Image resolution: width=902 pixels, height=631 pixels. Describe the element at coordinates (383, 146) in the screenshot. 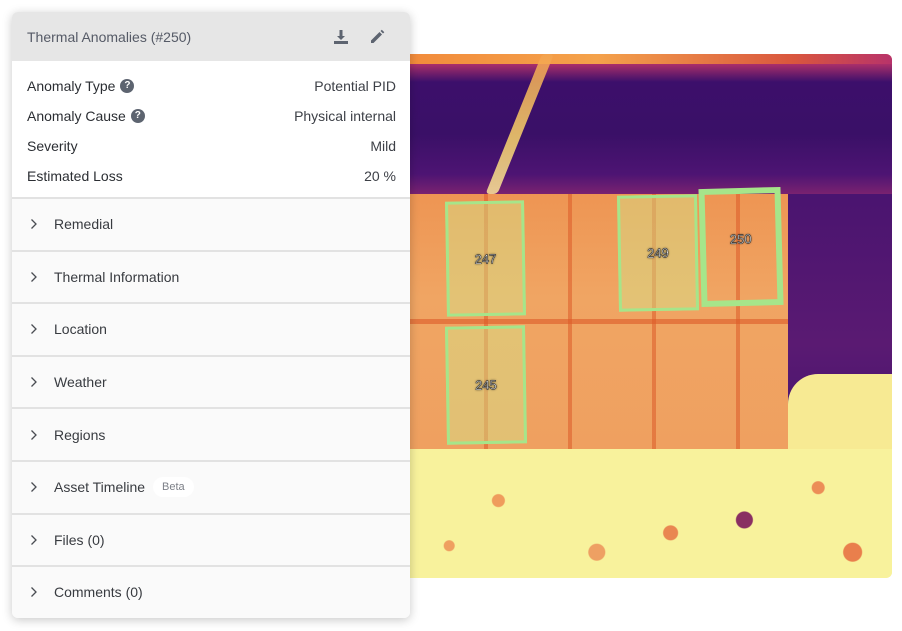

I see `detail-value: Mild` at that location.